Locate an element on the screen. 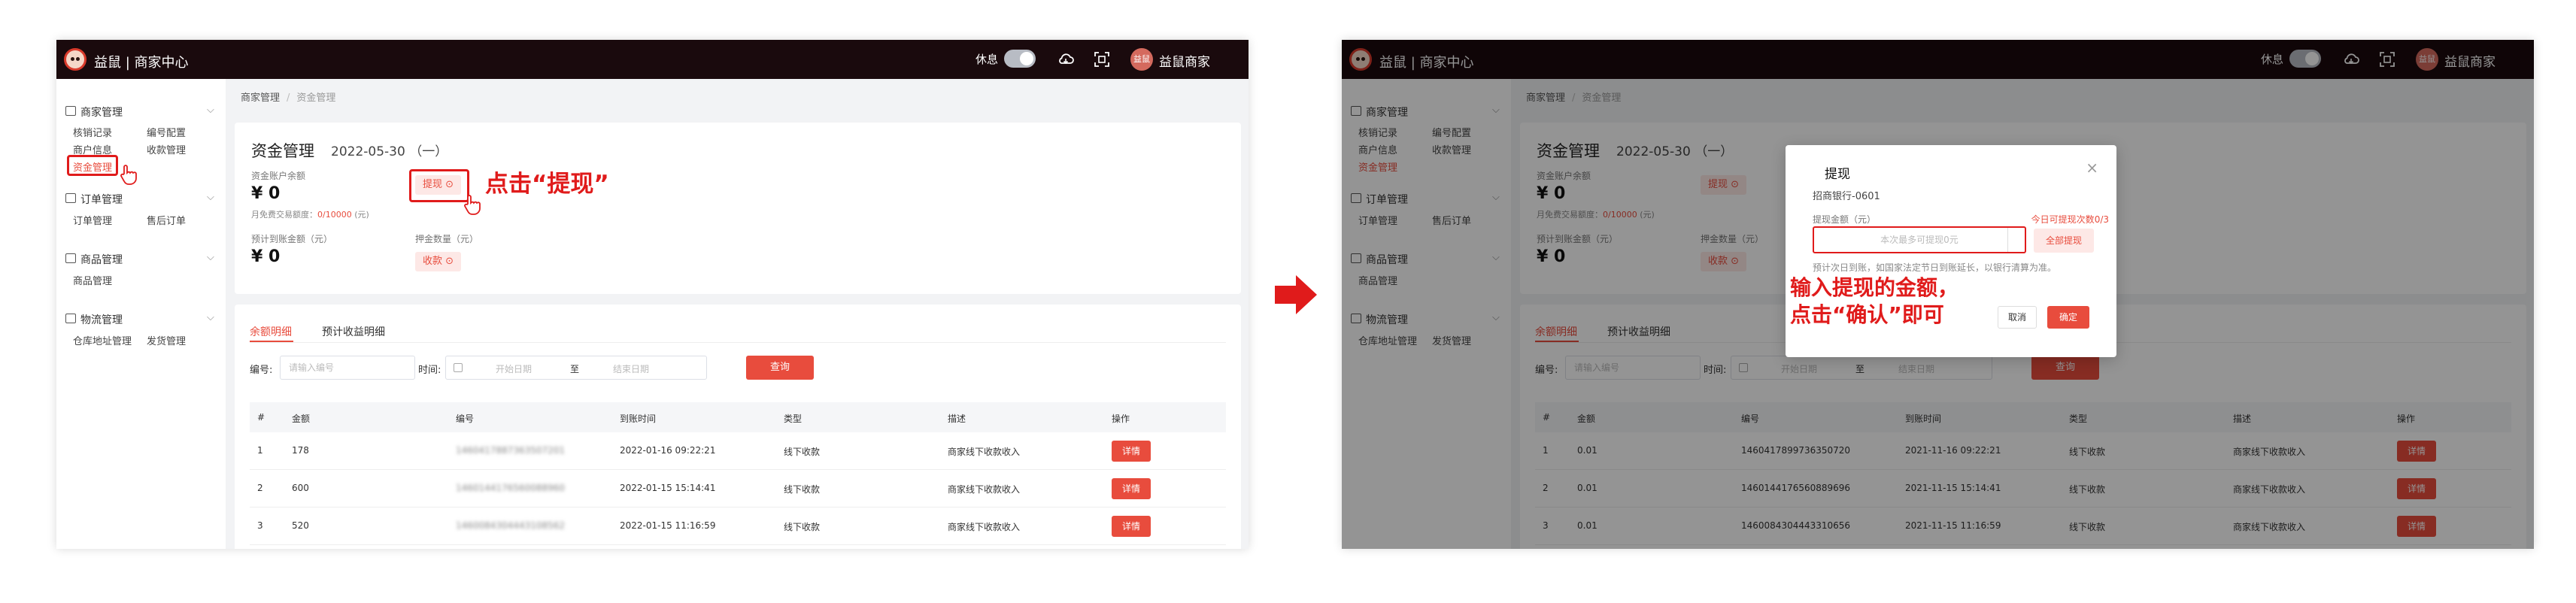 Image resolution: width=2576 pixels, height=603 pixels. withdraw-amount-input: 本次最多可提现0元 is located at coordinates (1919, 239).